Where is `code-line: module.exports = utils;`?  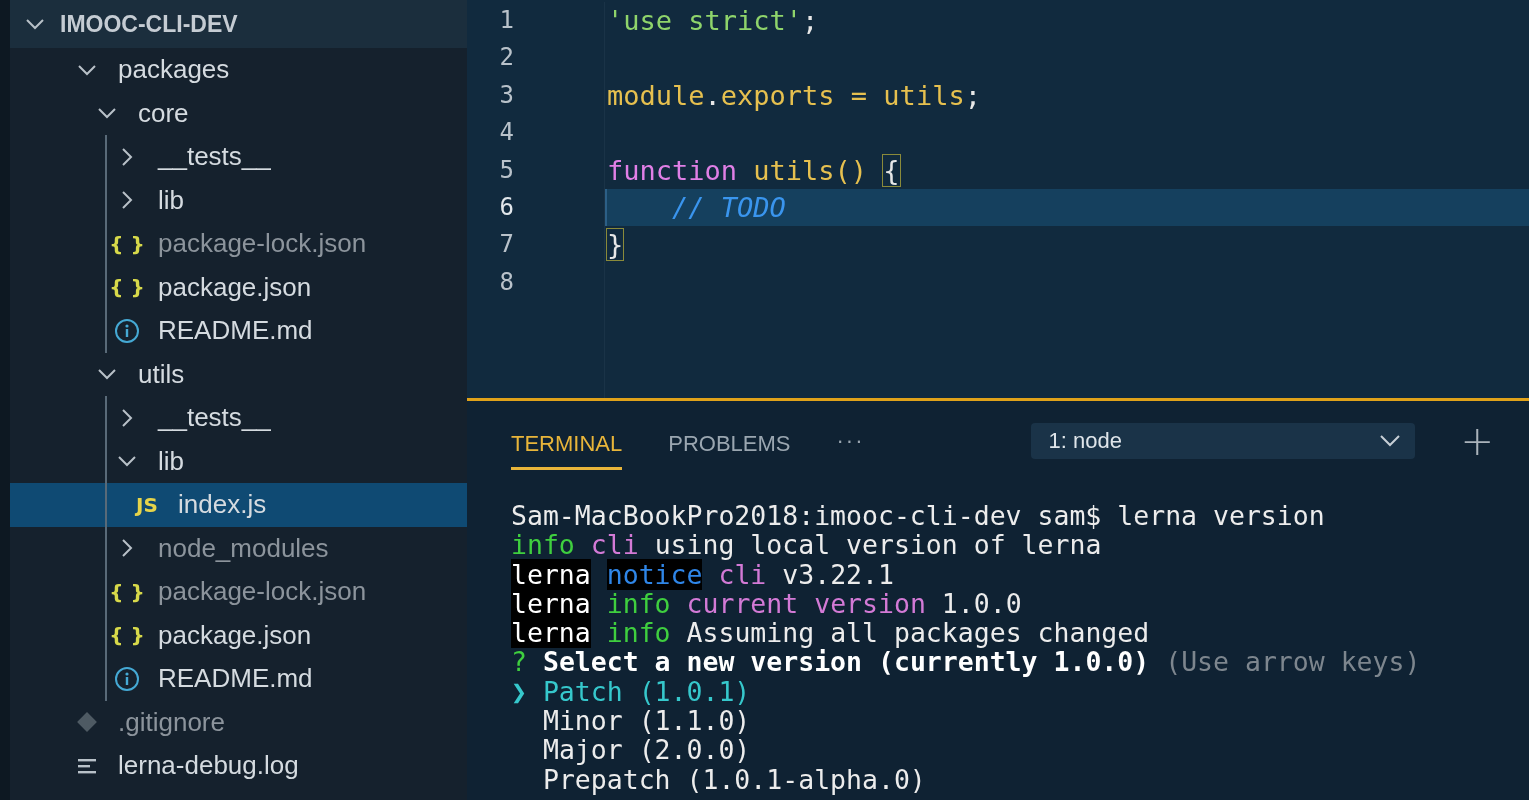 code-line: module.exports = utils; is located at coordinates (794, 95).